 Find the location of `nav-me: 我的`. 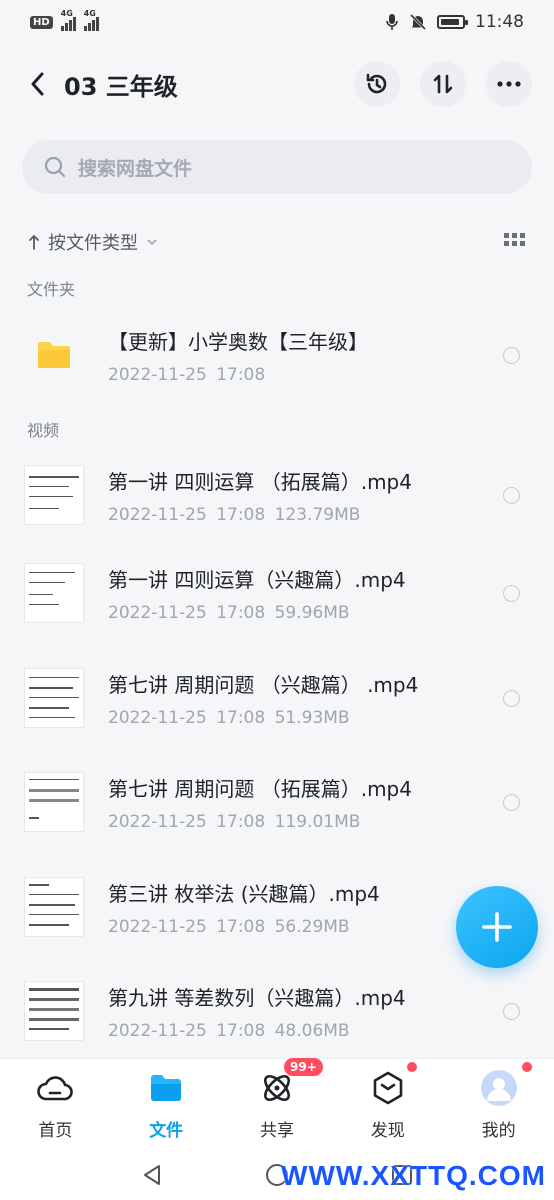

nav-me: 我的 is located at coordinates (499, 1101).